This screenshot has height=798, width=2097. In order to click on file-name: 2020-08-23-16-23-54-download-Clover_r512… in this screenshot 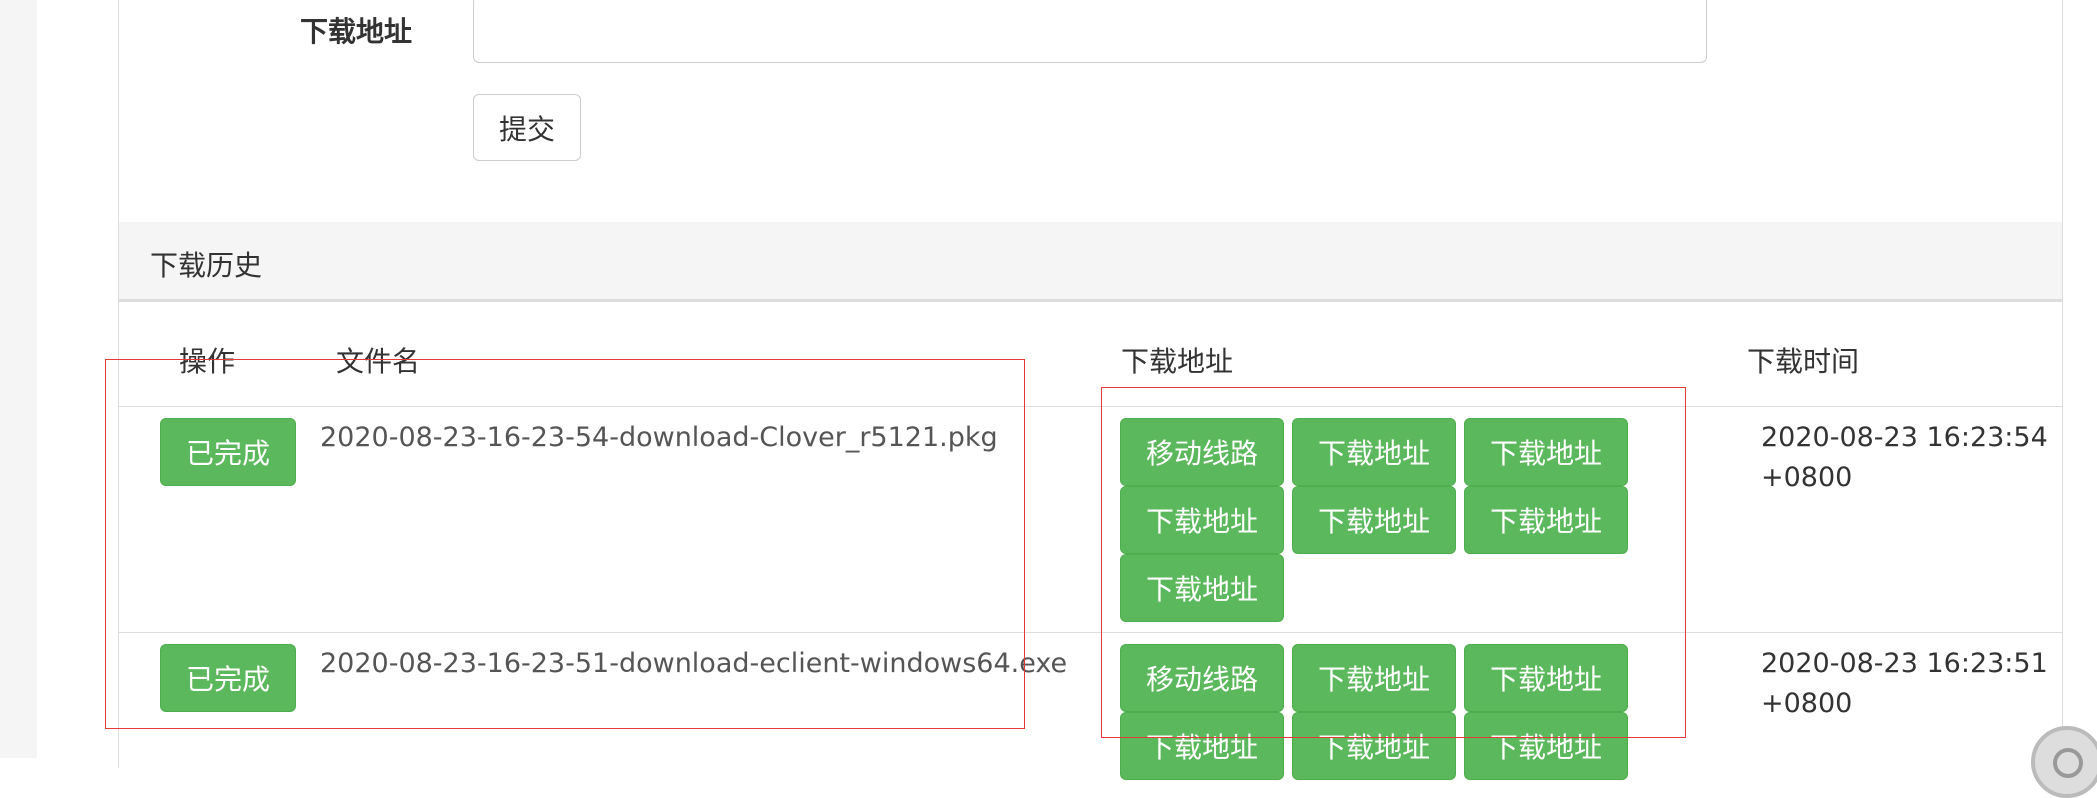, I will do `click(659, 437)`.